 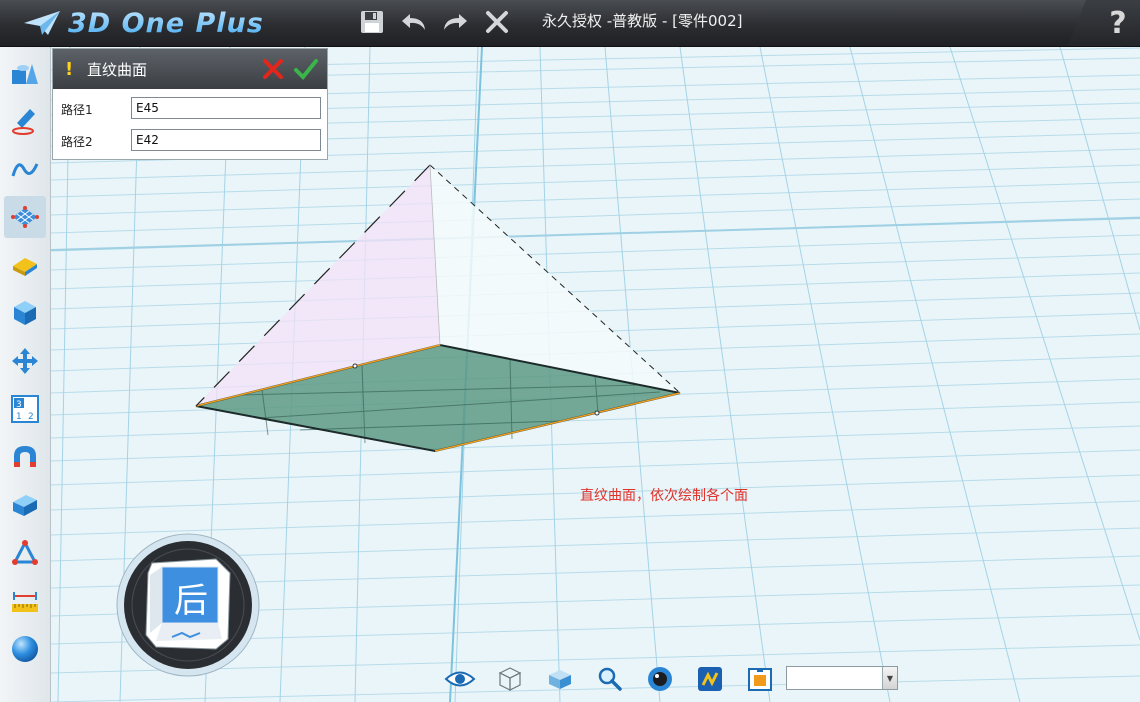 What do you see at coordinates (842, 678) in the screenshot?
I see `display-mode-combo: ▼` at bounding box center [842, 678].